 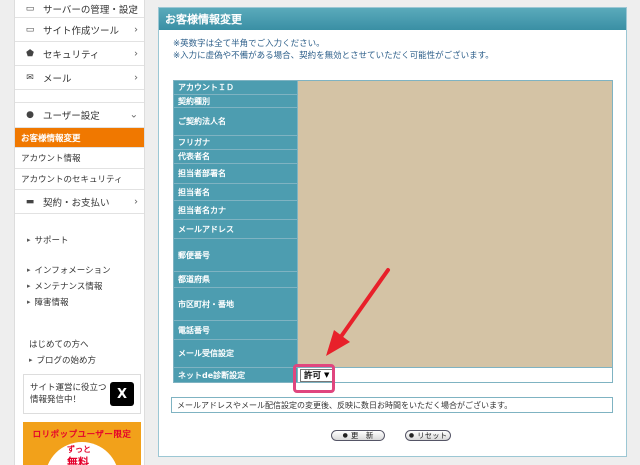 I want to click on field-label: ネットde診断設定, so click(x=235, y=375).